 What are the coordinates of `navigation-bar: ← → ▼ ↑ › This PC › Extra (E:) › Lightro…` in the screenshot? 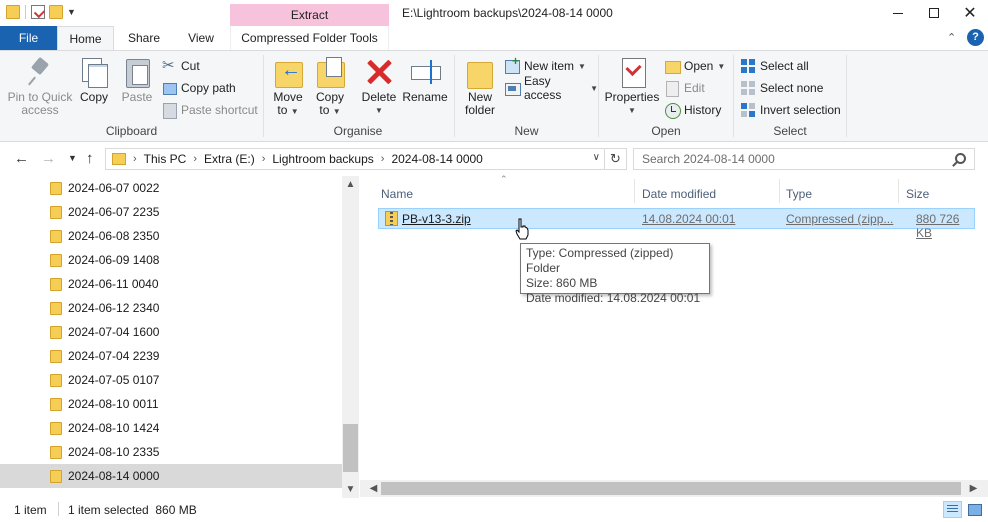 It's located at (494, 159).